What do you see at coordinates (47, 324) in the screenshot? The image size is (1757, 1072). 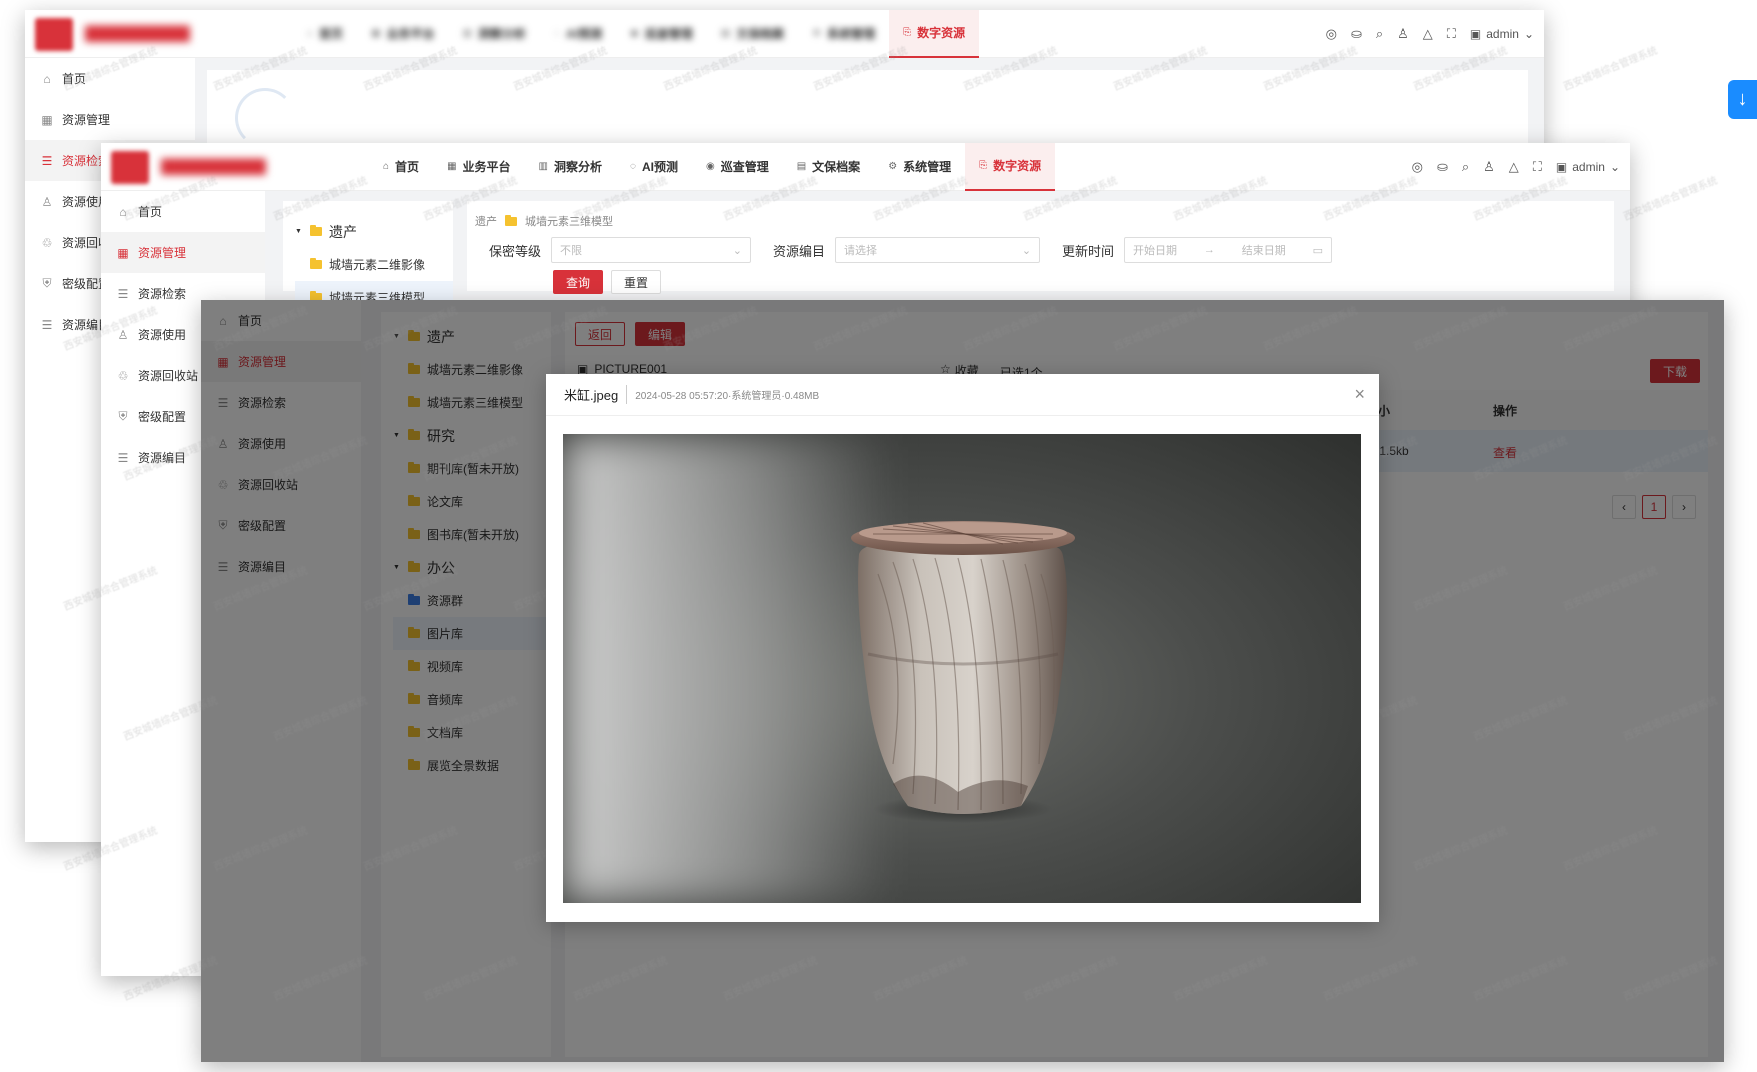 I see `list-icon: ☰` at bounding box center [47, 324].